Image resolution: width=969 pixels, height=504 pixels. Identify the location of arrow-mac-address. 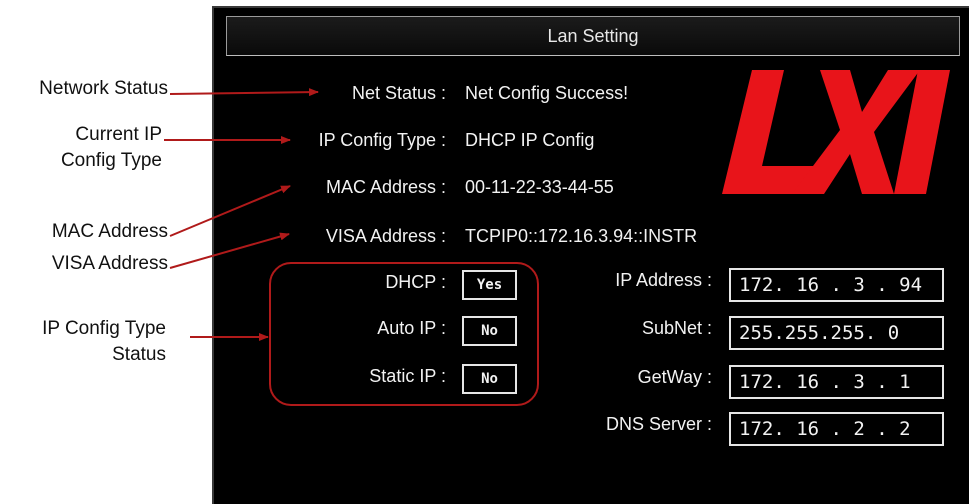
(230, 211).